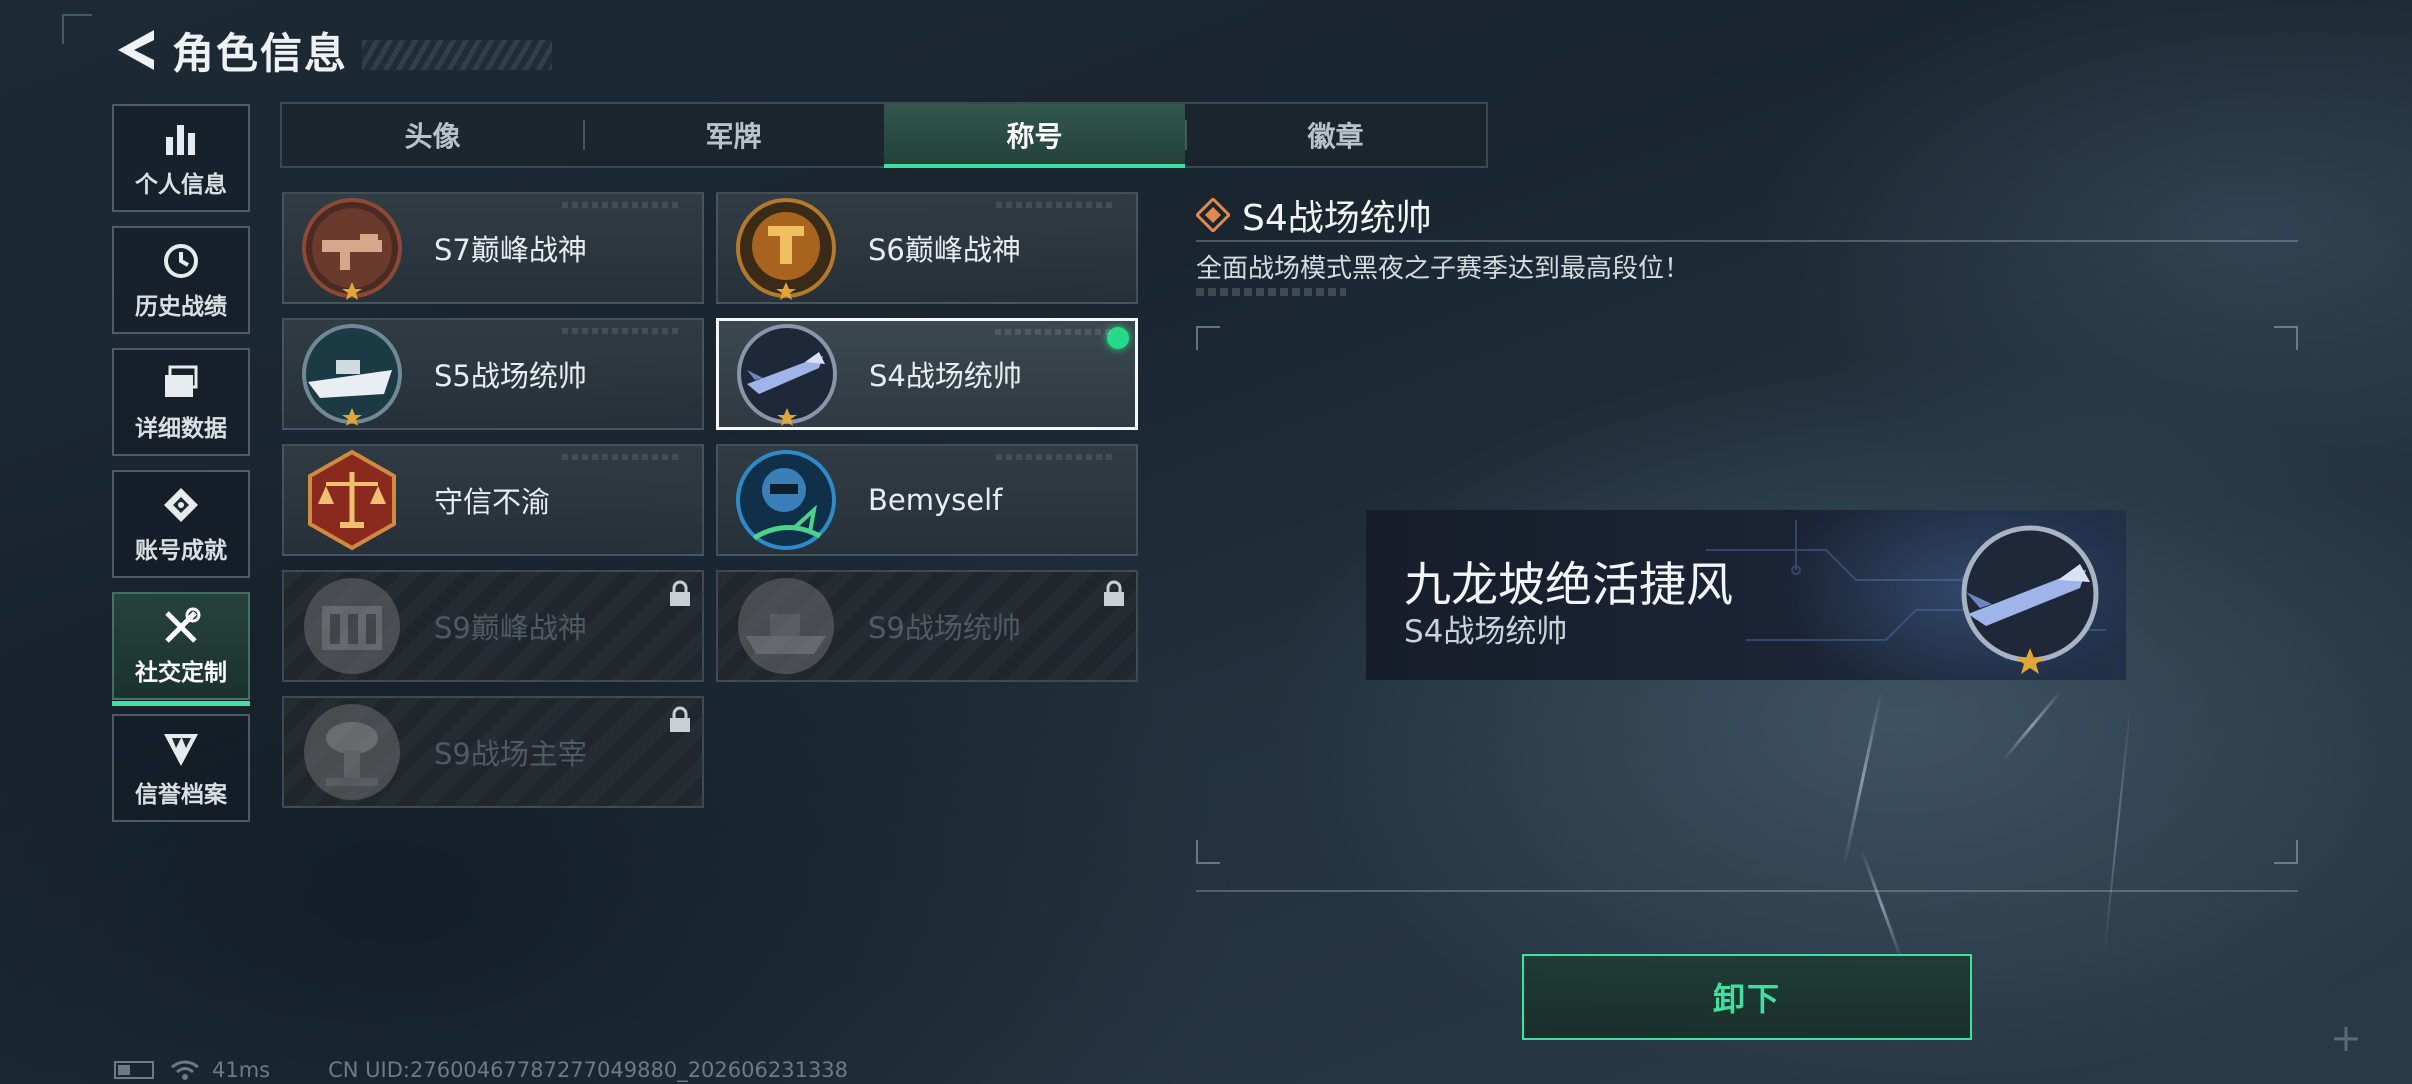 This screenshot has width=2412, height=1084. Describe the element at coordinates (588, 1070) in the screenshot. I see `uid-text: CN UID:27600467787277049880_202606231338` at that location.